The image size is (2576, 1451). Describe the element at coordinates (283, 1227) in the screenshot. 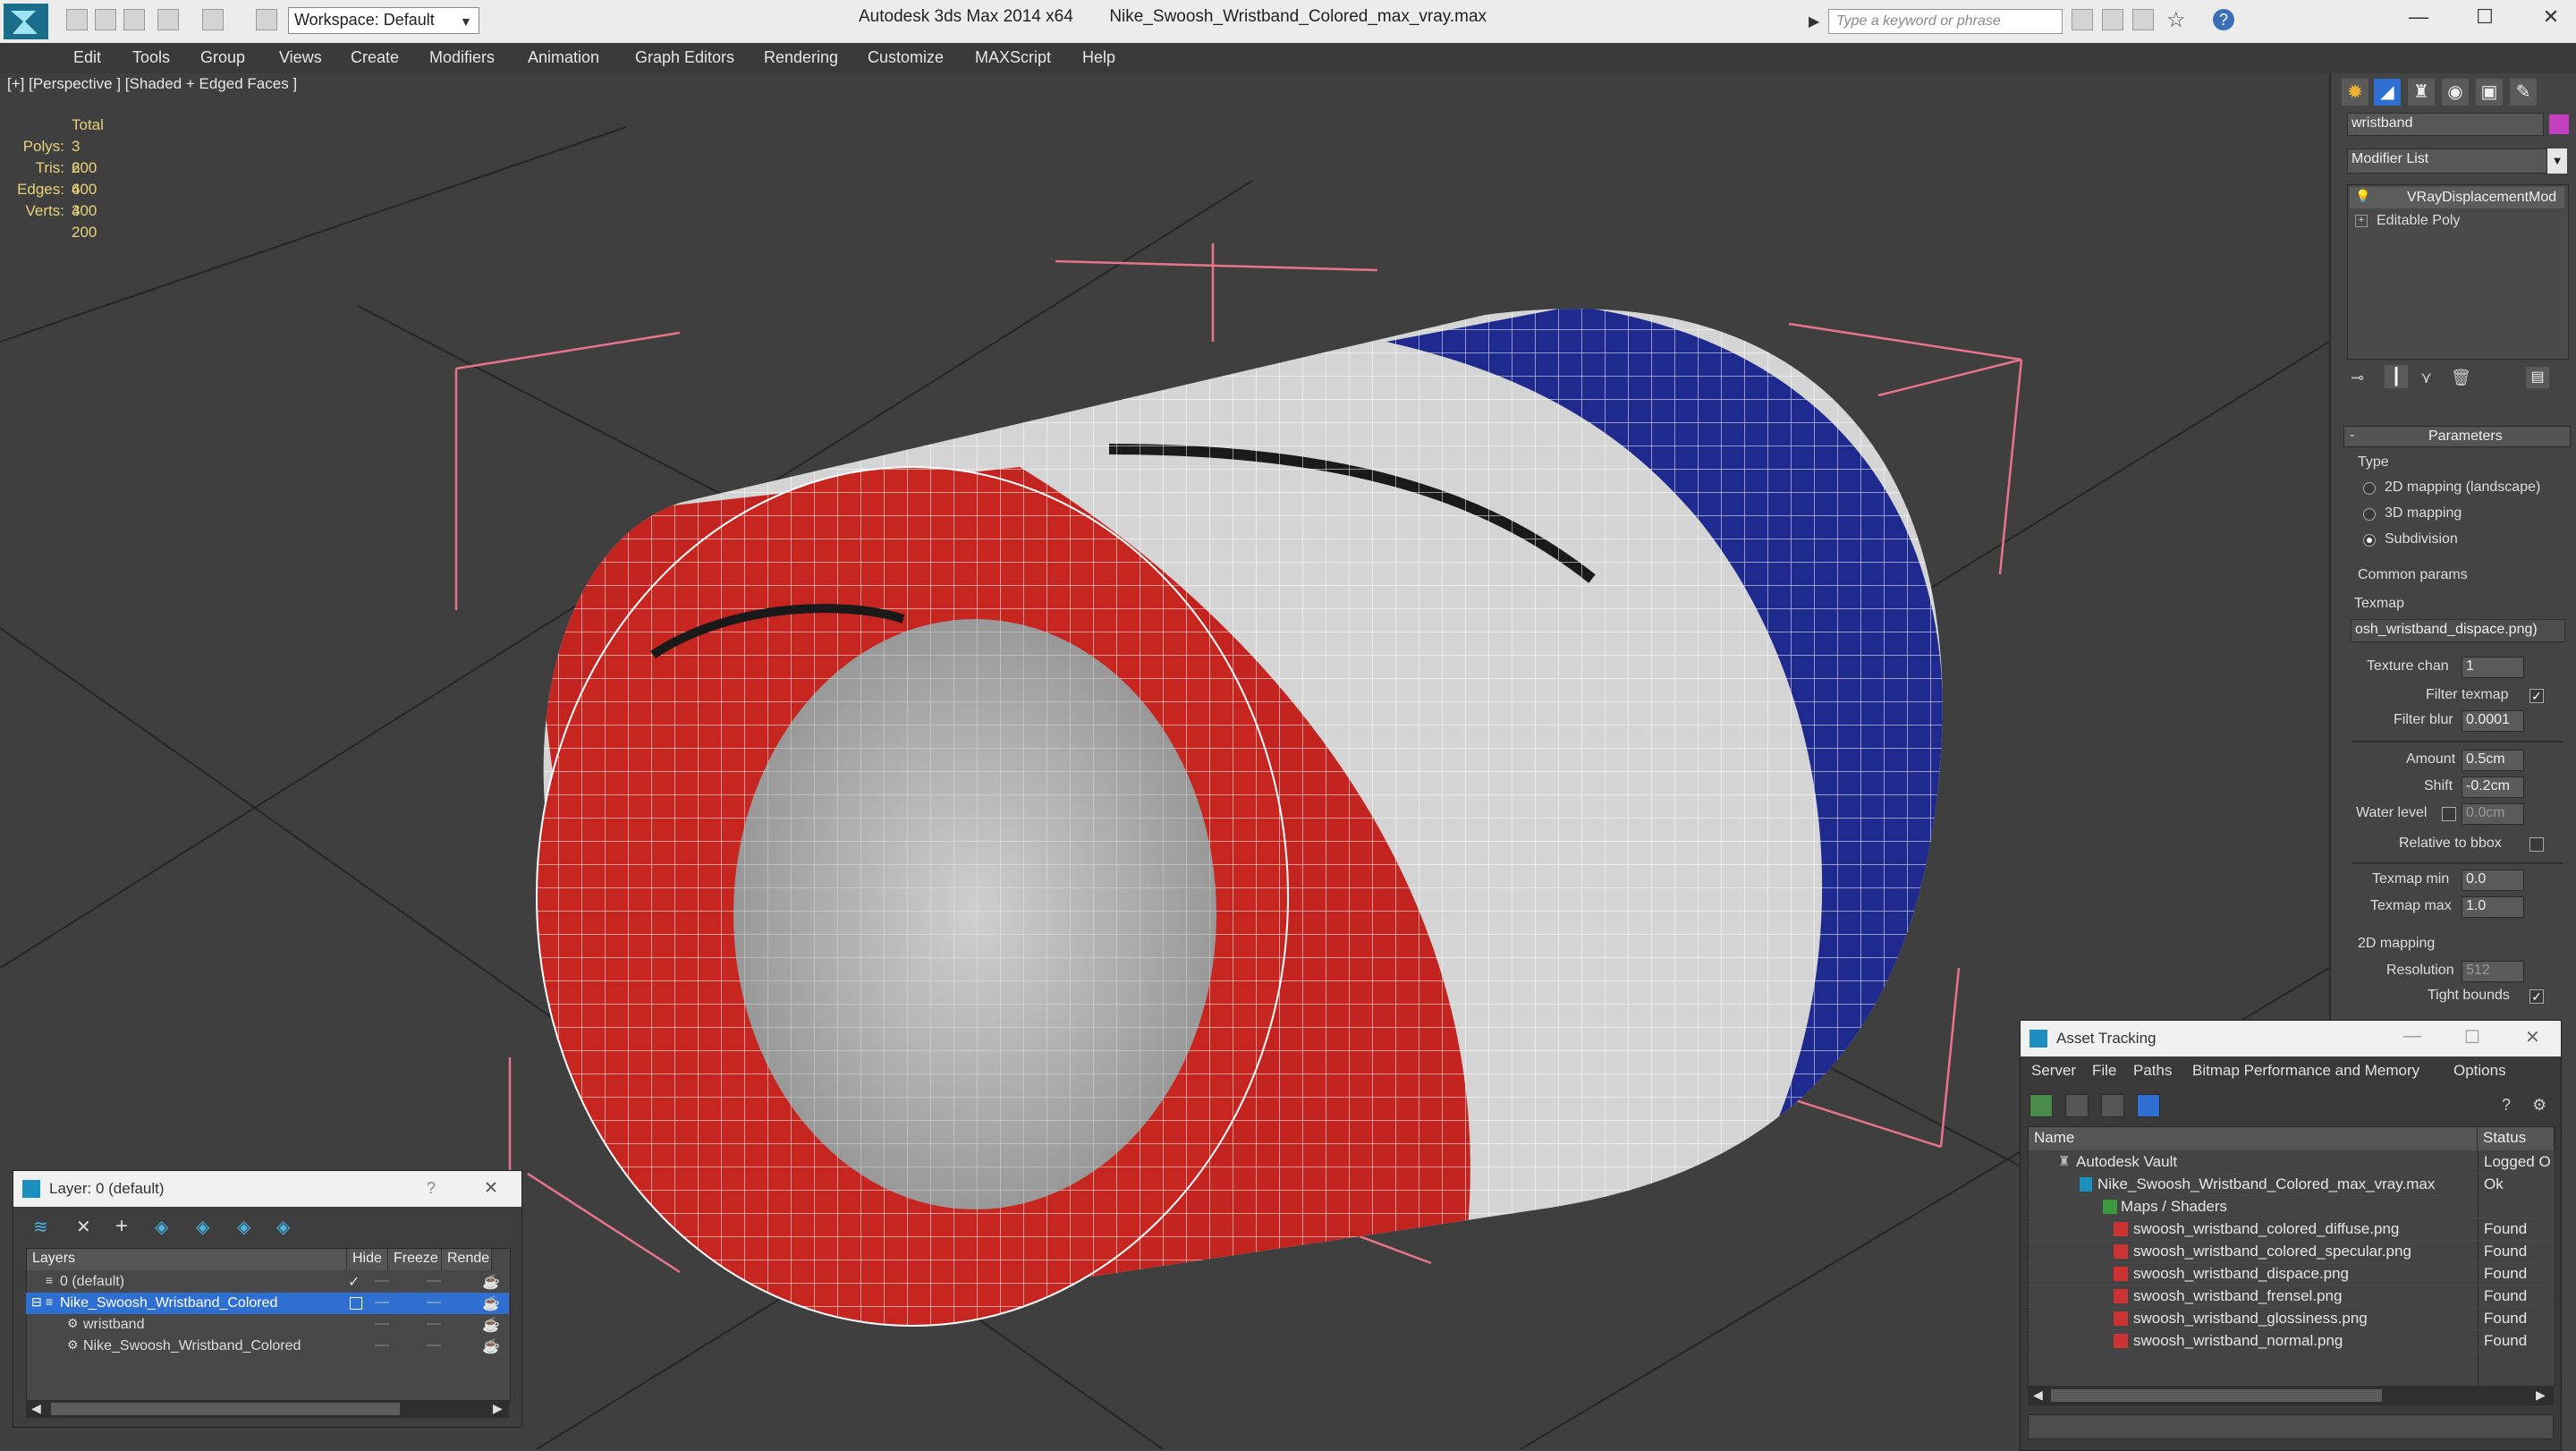

I see `freeze-all-layers-icon: ◈` at that location.